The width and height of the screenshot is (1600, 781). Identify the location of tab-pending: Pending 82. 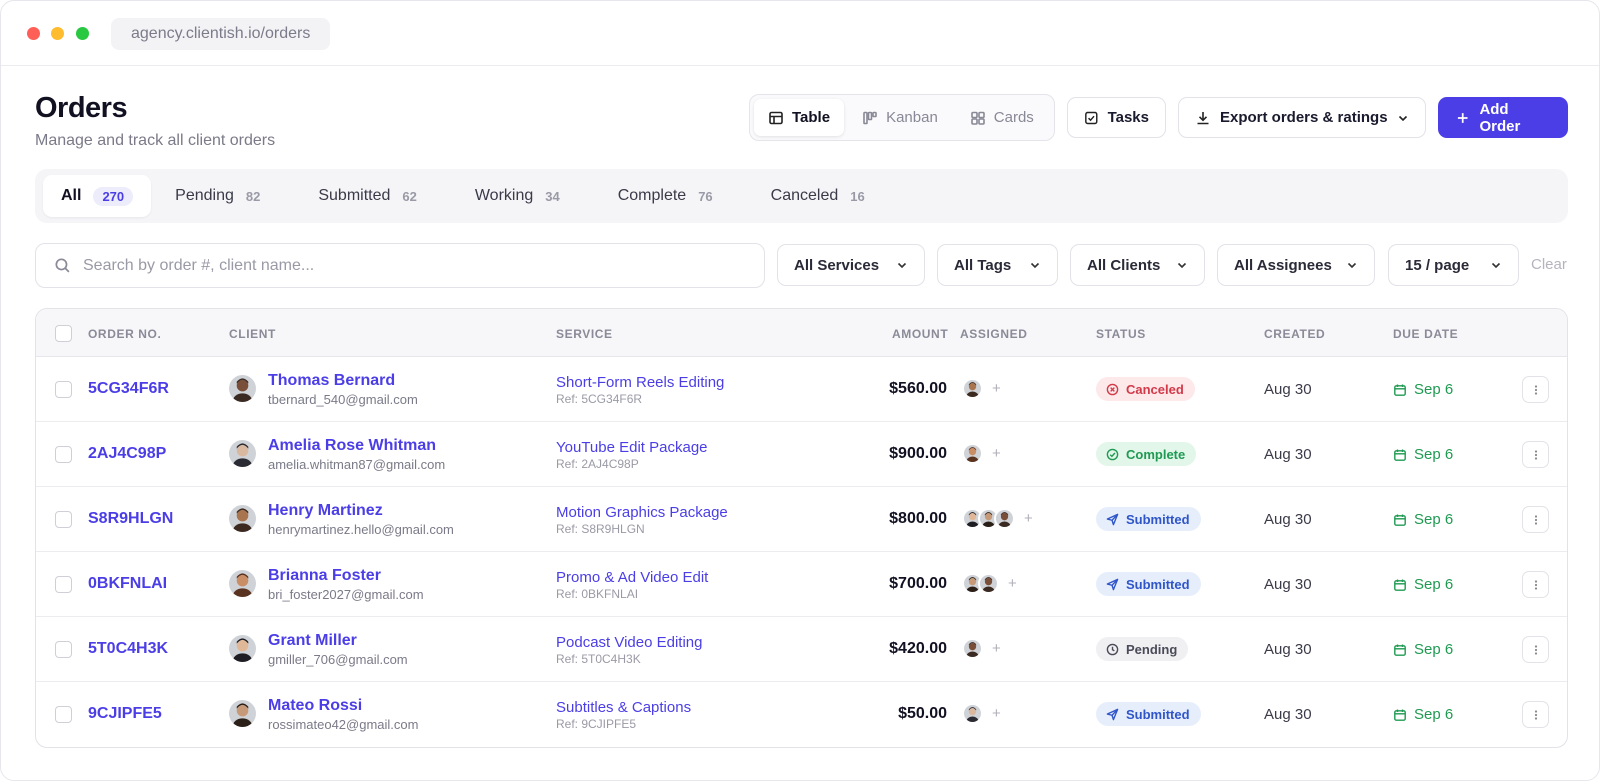
(217, 196).